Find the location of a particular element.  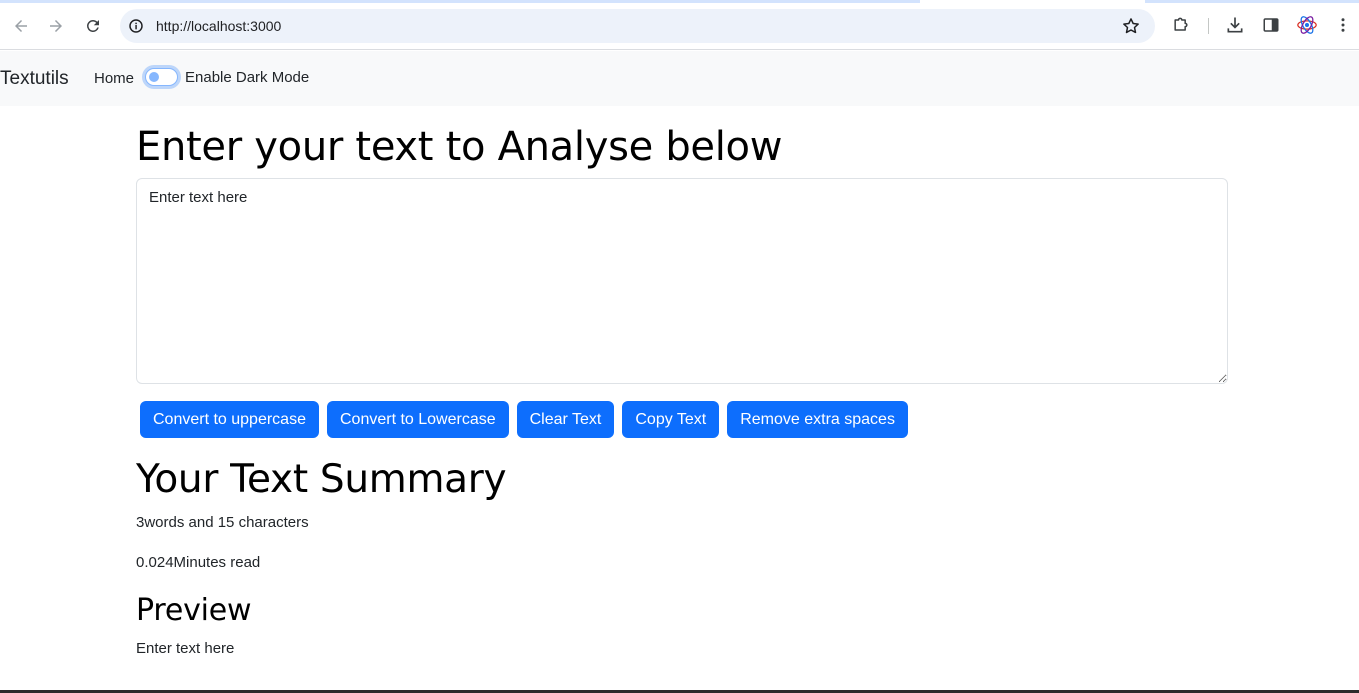

reload-icon is located at coordinates (92, 25).